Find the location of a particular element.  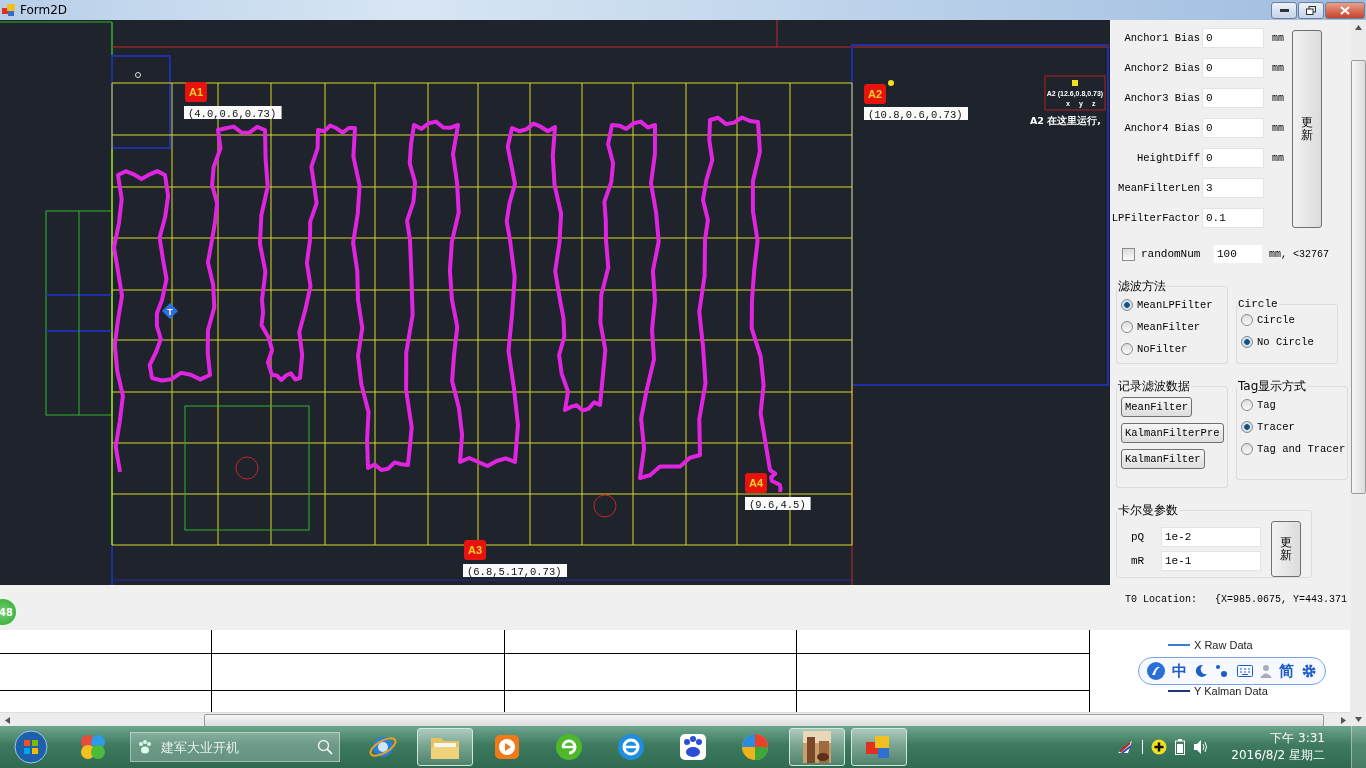

anchor-dot is located at coordinates (891, 83).